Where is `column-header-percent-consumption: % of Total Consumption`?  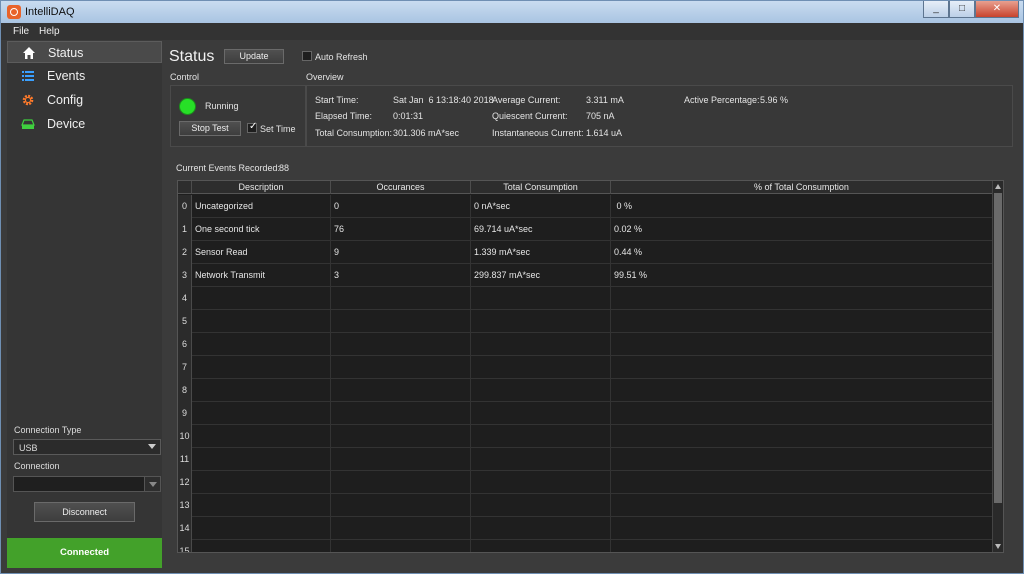 column-header-percent-consumption: % of Total Consumption is located at coordinates (802, 187).